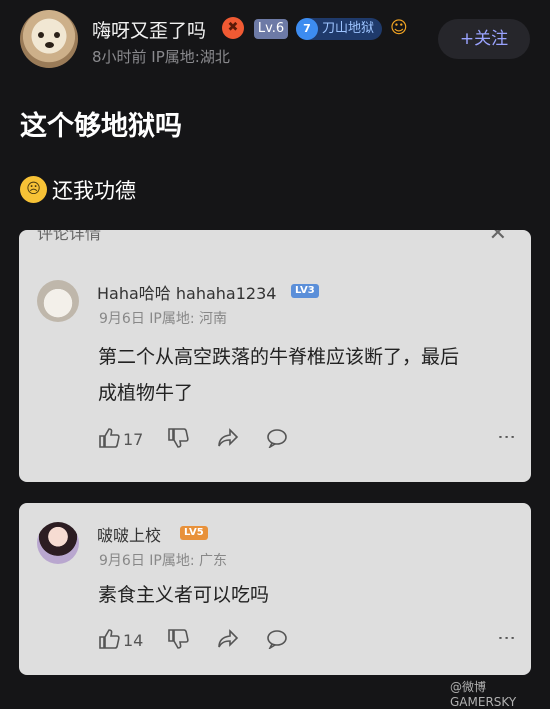  Describe the element at coordinates (129, 534) in the screenshot. I see `commenter-name: 啵啵上校` at that location.